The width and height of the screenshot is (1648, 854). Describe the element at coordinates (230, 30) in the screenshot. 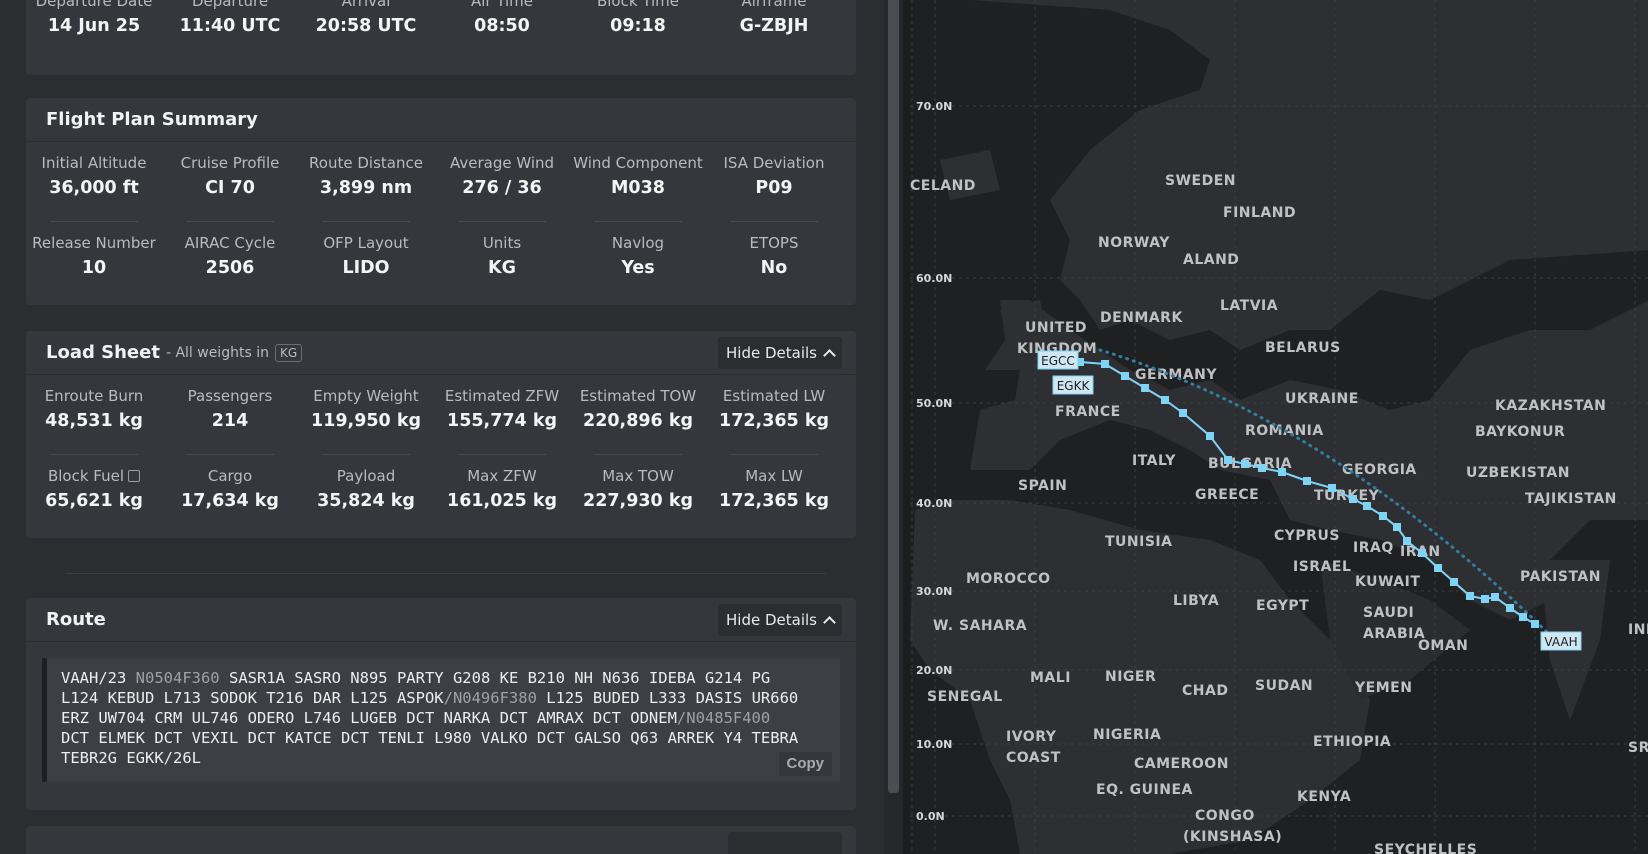

I see `stat-cell: Departure 11:40 UTC` at that location.